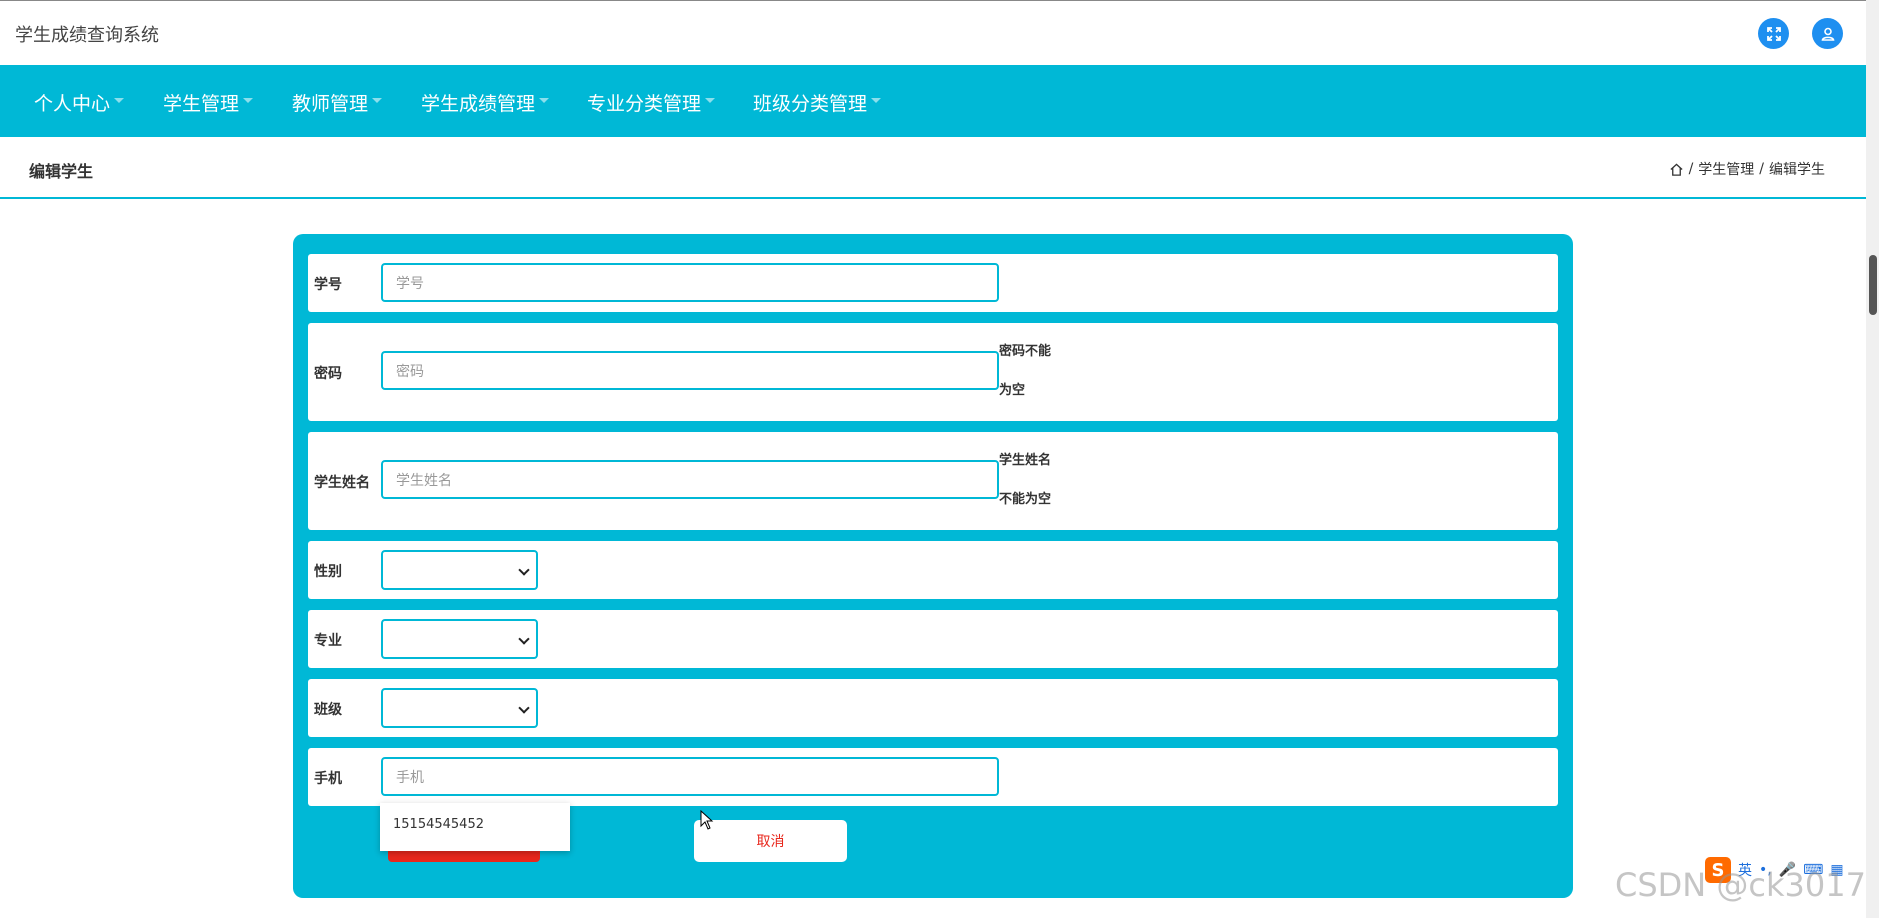 This screenshot has height=918, width=1879. Describe the element at coordinates (933, 570) in the screenshot. I see `form-row-gender: 性别` at that location.